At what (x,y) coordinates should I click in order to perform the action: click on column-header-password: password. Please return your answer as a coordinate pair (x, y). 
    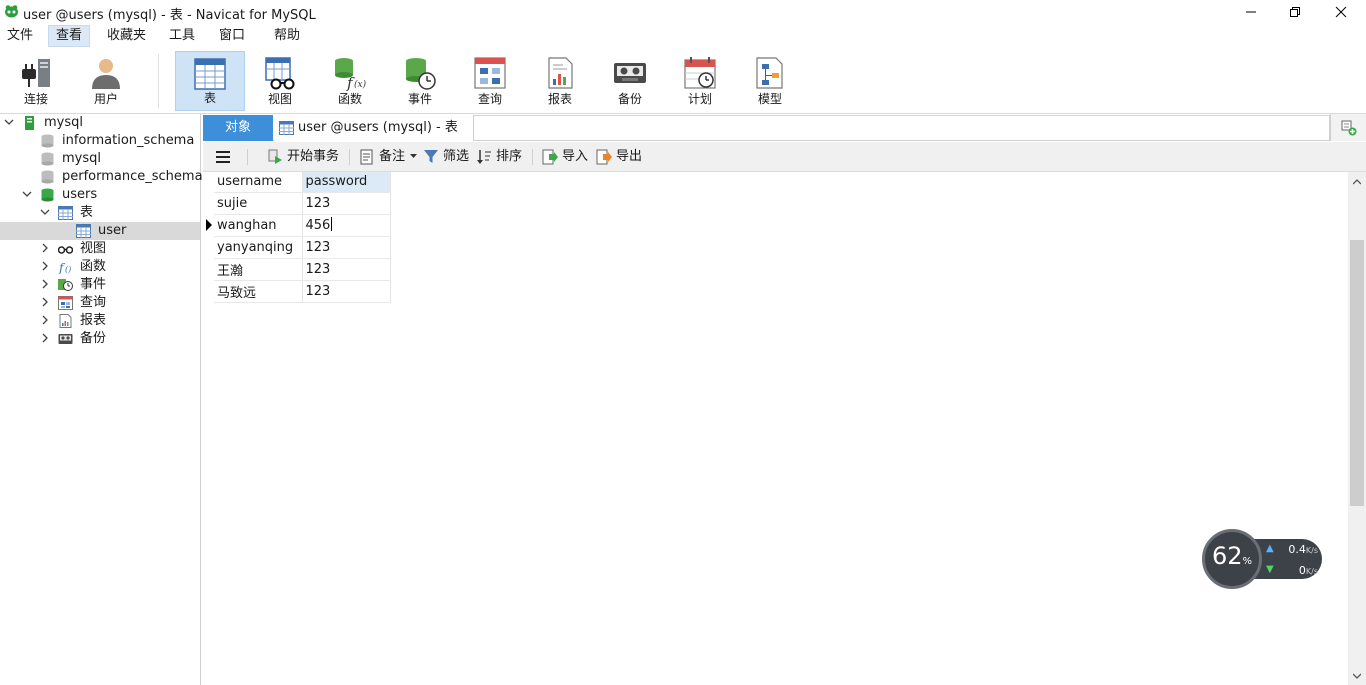
    Looking at the image, I should click on (346, 182).